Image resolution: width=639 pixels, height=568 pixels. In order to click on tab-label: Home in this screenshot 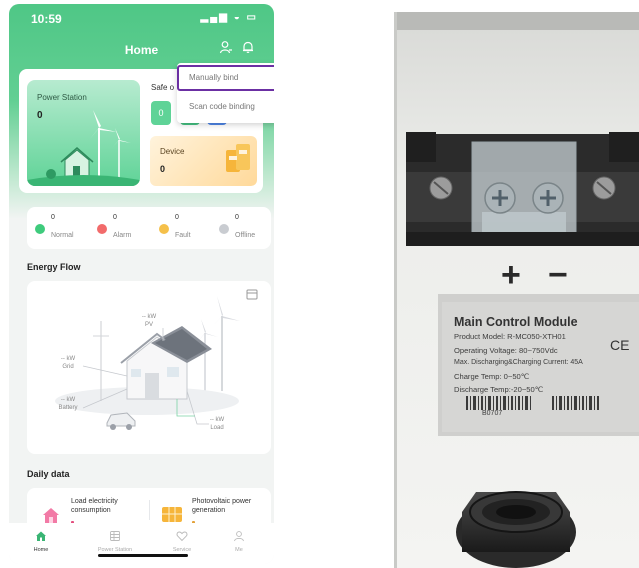, I will do `click(41, 550)`.